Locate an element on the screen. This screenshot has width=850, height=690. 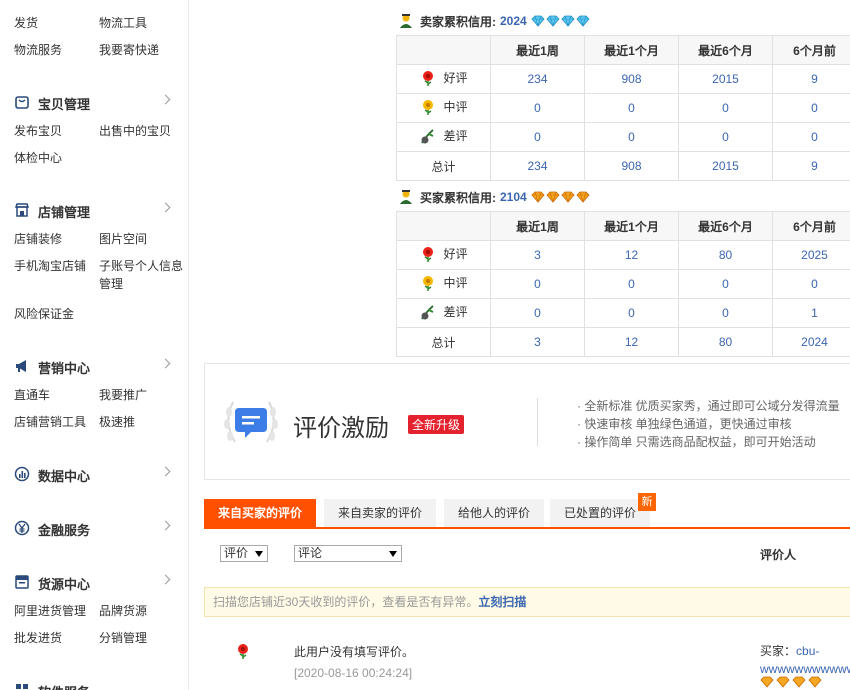
table-cell: 2025 is located at coordinates (811, 255).